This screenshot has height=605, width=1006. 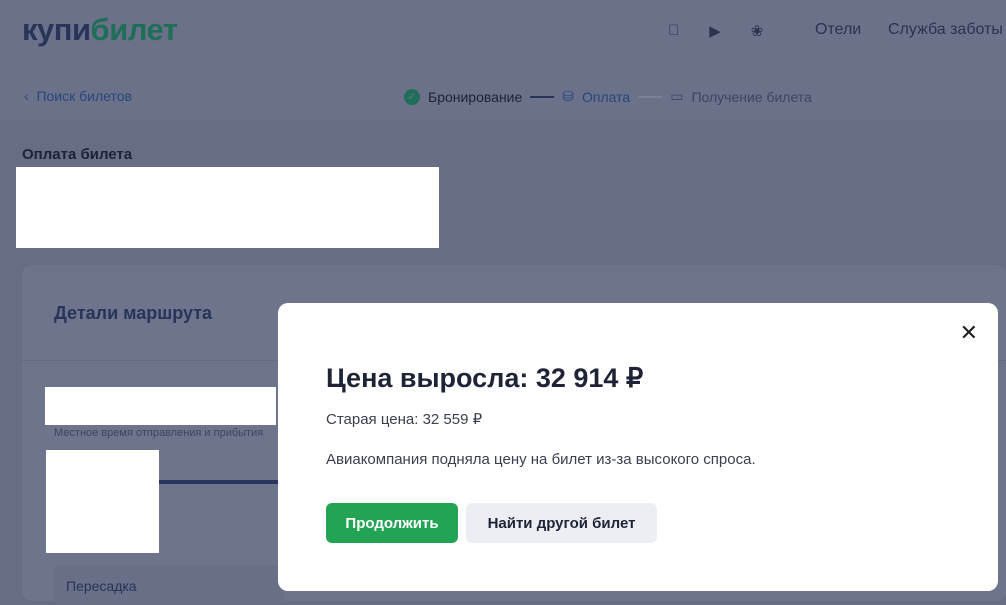 What do you see at coordinates (159, 433) in the screenshot?
I see `local-time-note: Местное время отправления и прибытия` at bounding box center [159, 433].